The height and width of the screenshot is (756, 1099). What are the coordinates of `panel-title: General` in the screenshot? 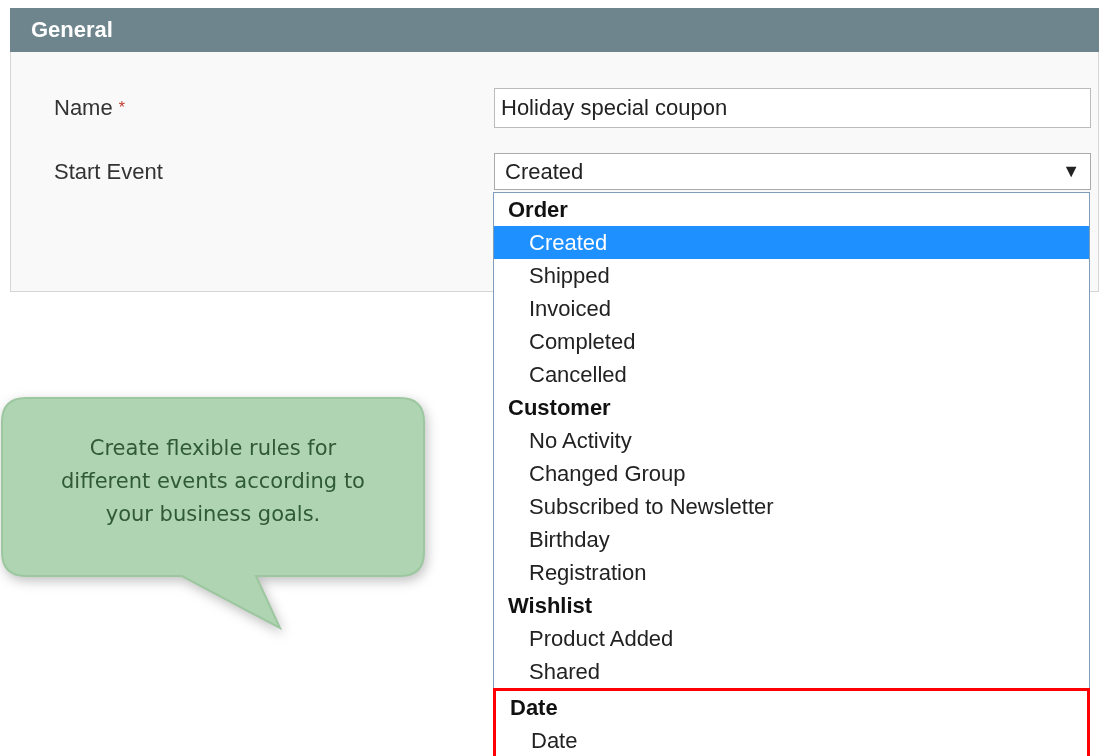 It's located at (554, 30).